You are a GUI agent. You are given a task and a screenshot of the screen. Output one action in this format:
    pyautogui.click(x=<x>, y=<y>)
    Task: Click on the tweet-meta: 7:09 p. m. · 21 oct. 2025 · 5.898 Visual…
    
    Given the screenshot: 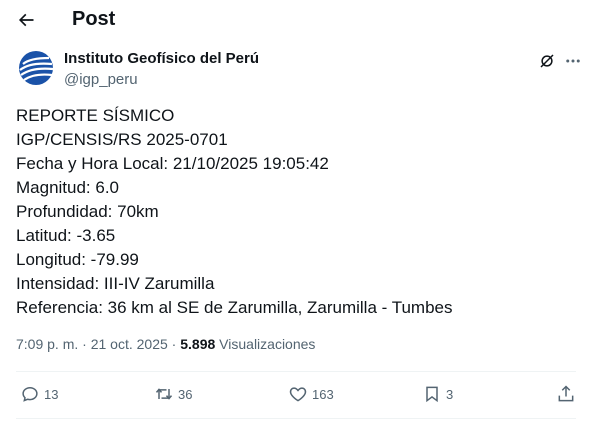 What is the action you would take?
    pyautogui.click(x=165, y=344)
    